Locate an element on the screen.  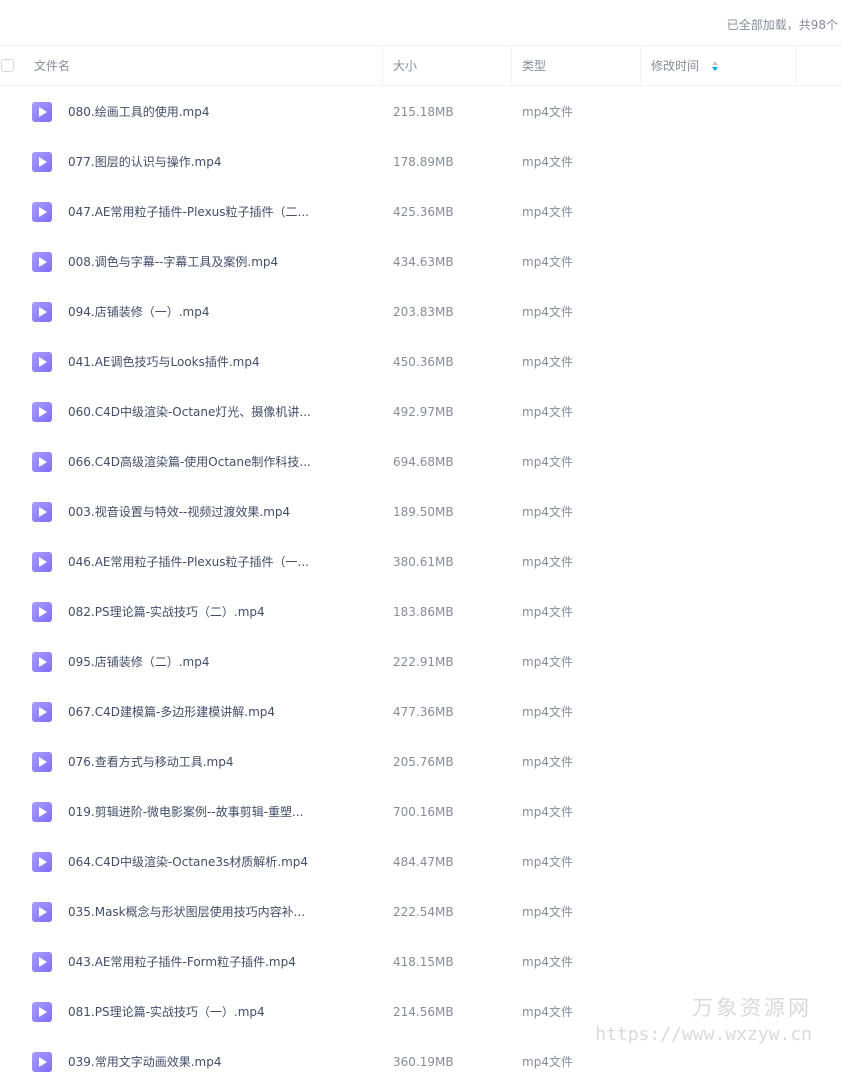
file-name: 008.调色与字幕--字幕工具及案例.mp4 is located at coordinates (173, 262).